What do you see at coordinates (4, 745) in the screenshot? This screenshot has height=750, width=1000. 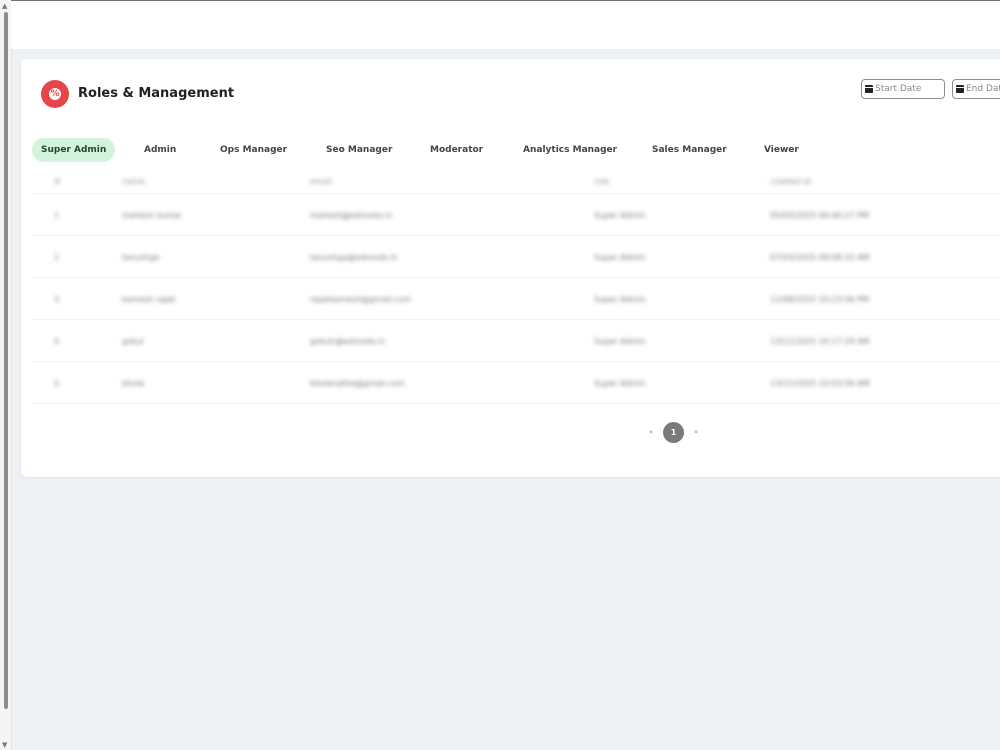 I see `scroll-down-arrow-icon: ▼` at bounding box center [4, 745].